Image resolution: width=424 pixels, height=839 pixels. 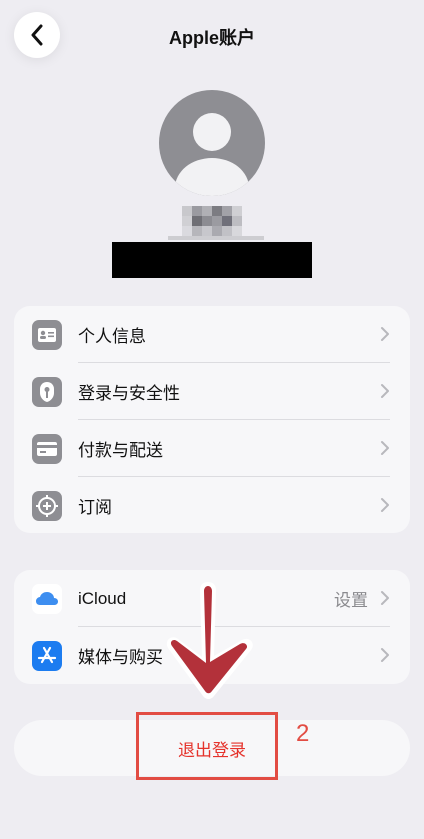 What do you see at coordinates (47, 656) in the screenshot?
I see `app-store-icon` at bounding box center [47, 656].